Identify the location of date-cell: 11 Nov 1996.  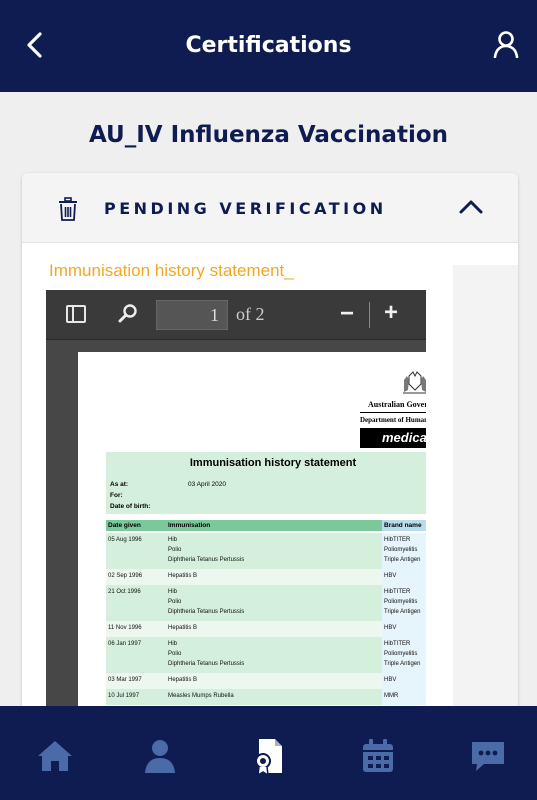
(125, 628).